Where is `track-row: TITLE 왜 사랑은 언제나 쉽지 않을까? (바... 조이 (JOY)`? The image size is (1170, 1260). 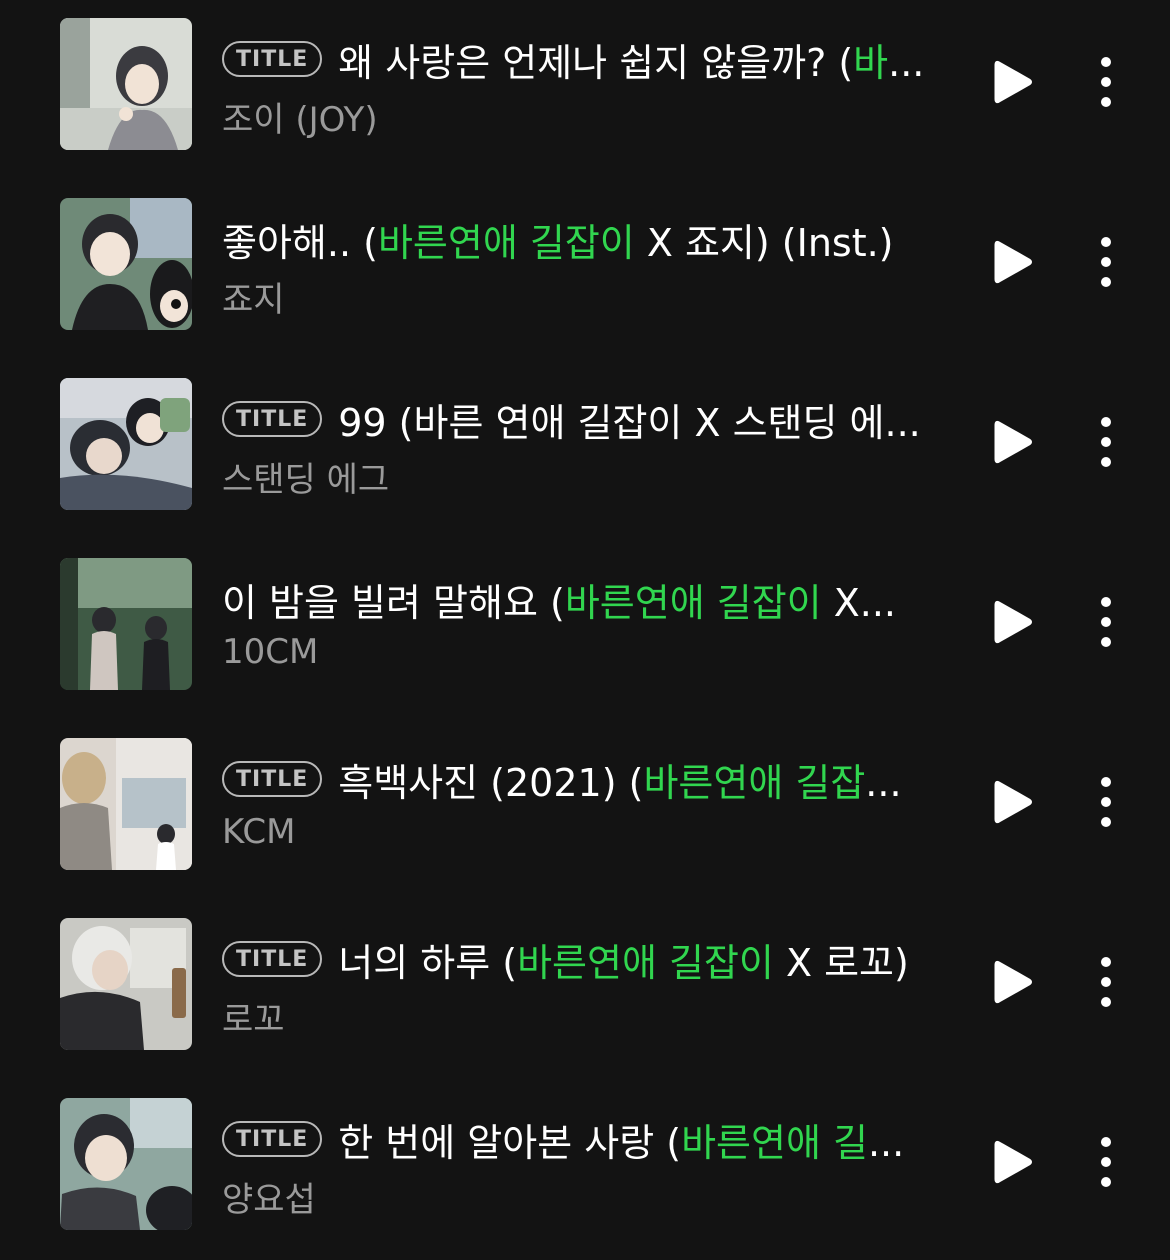 track-row: TITLE 왜 사랑은 언제나 쉽지 않을까? (바... 조이 (JOY) is located at coordinates (585, 90).